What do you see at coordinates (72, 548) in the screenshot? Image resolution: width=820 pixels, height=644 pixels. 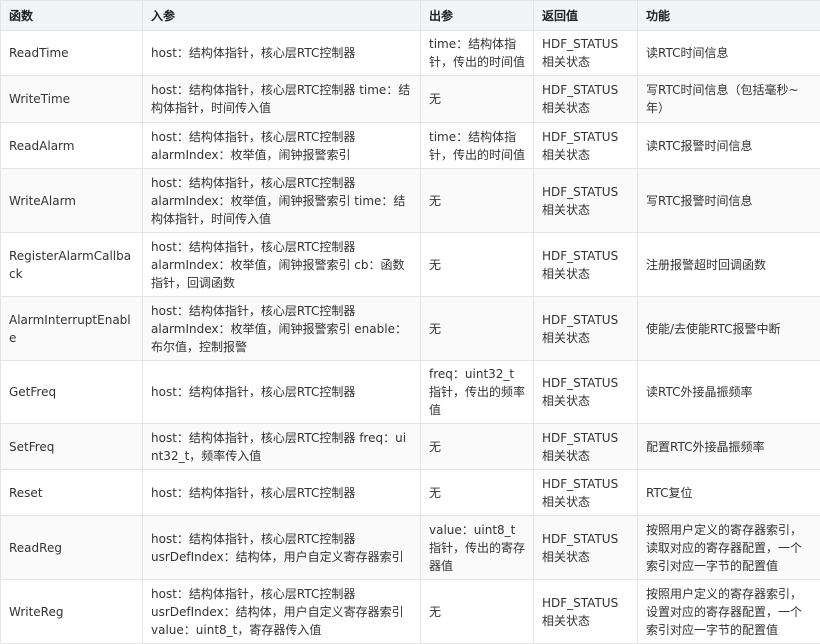 I see `cell-function: ReadReg` at bounding box center [72, 548].